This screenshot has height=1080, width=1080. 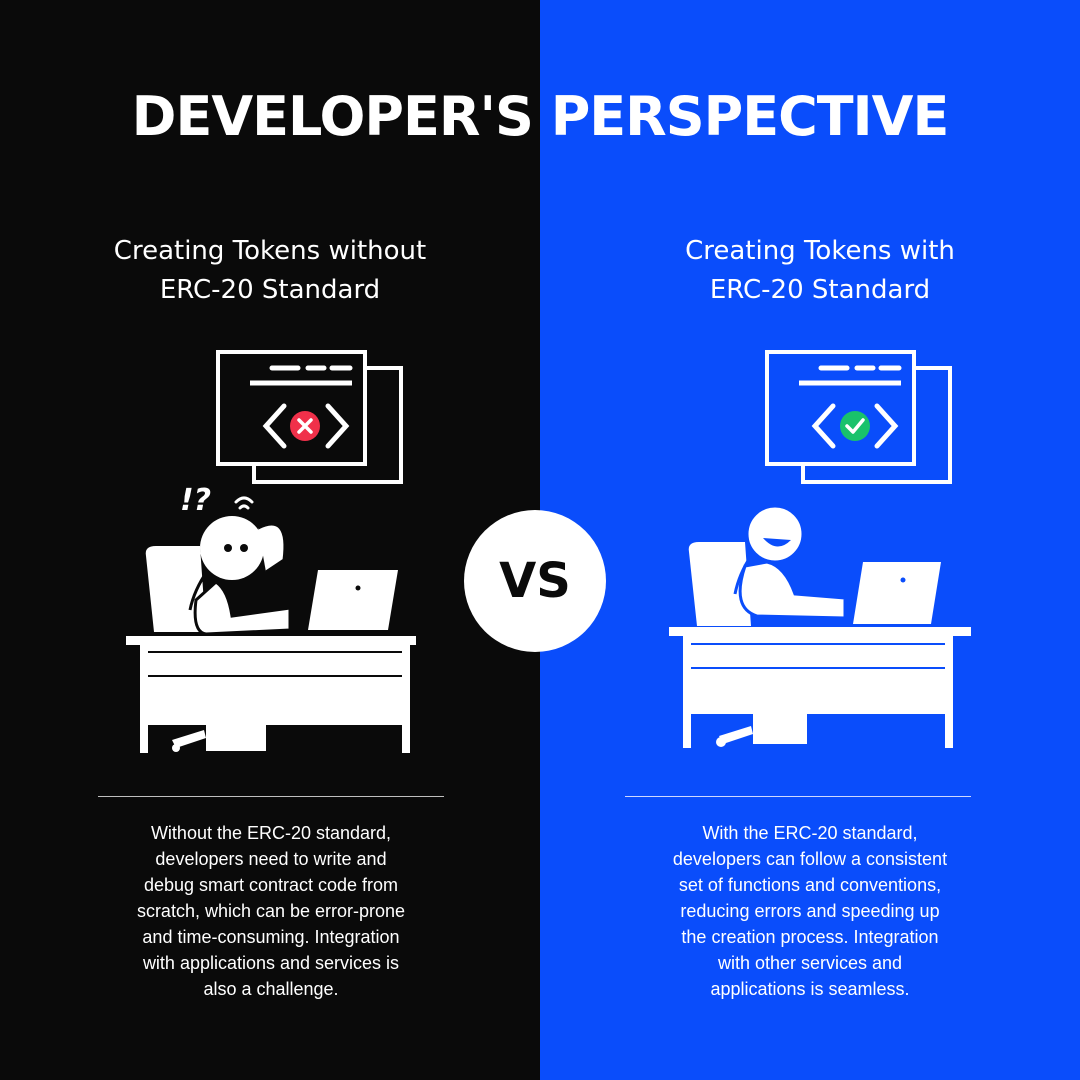 What do you see at coordinates (271, 885) in the screenshot?
I see `left-description-line: debug smart contract code from` at bounding box center [271, 885].